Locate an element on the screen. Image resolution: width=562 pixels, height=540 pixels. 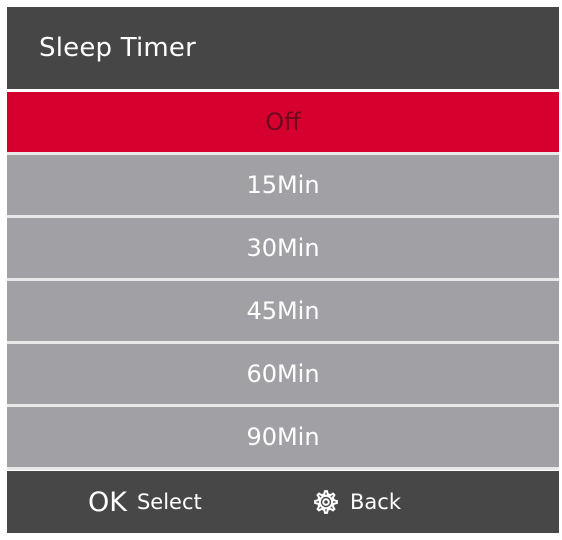
timer-option-label: 60Min is located at coordinates (283, 374).